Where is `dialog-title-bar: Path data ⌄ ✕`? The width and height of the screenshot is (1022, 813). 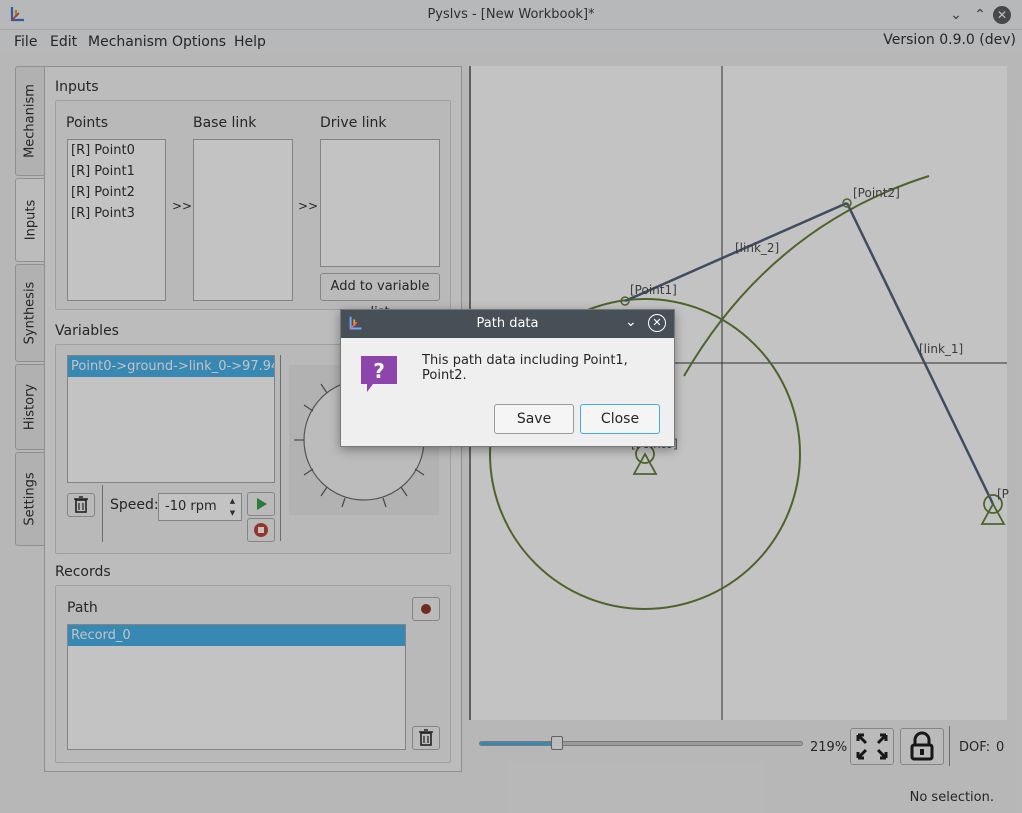 dialog-title-bar: Path data ⌄ ✕ is located at coordinates (507, 324).